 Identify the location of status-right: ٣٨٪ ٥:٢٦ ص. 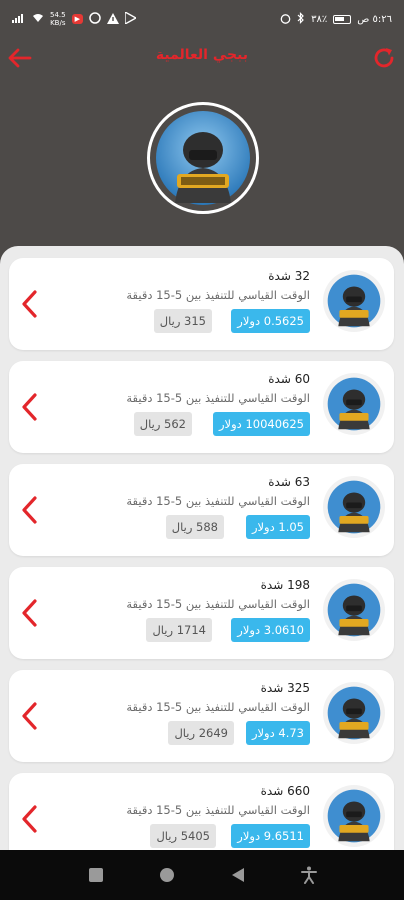
(336, 19).